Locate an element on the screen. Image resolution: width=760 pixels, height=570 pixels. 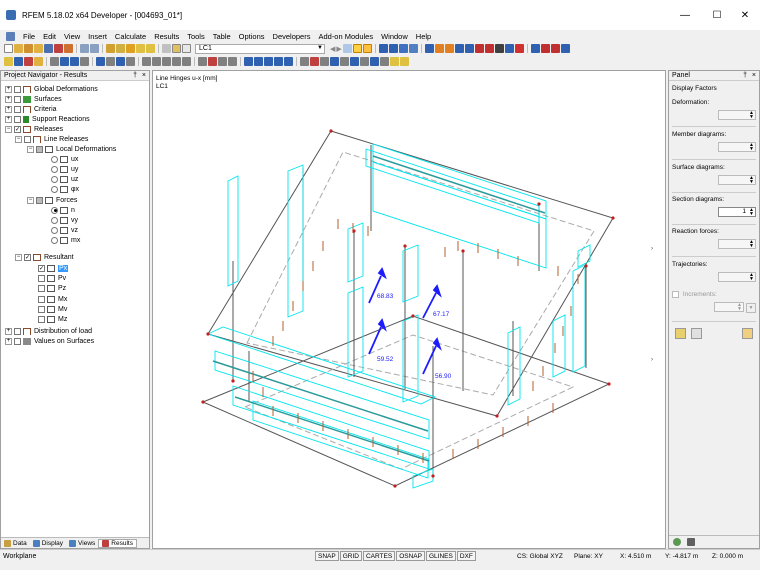
show-results-icon is located at coordinates (150, 48).